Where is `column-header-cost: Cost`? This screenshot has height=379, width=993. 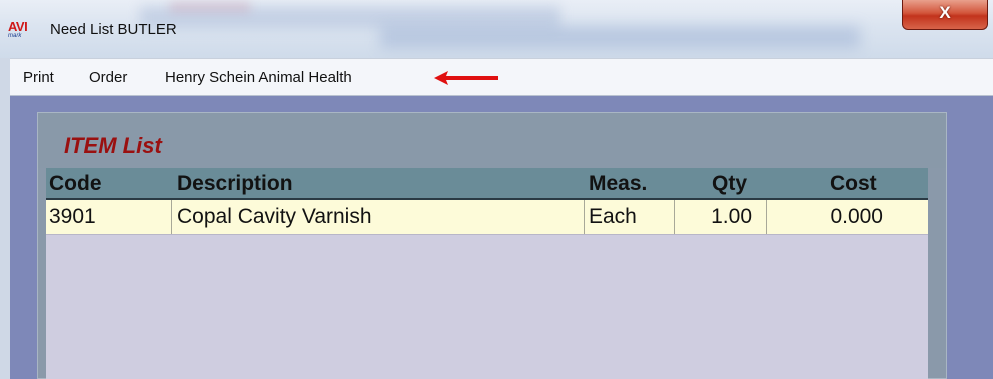 column-header-cost: Cost is located at coordinates (853, 184).